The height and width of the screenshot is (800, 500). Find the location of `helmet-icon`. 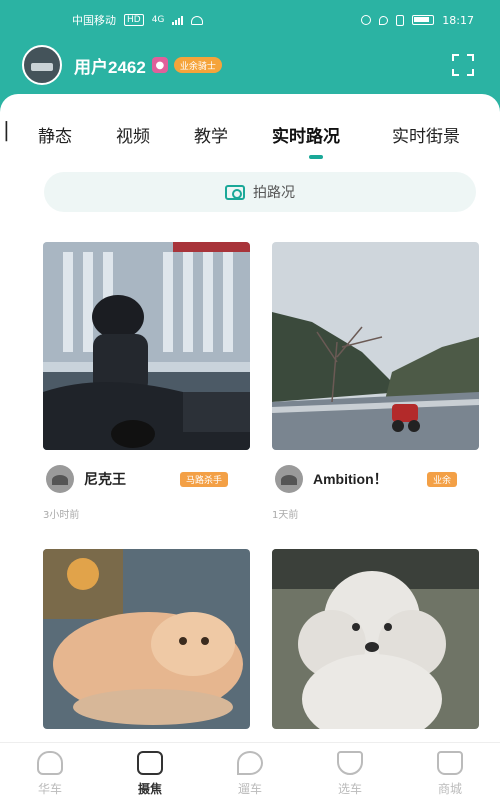

helmet-icon is located at coordinates (50, 763).